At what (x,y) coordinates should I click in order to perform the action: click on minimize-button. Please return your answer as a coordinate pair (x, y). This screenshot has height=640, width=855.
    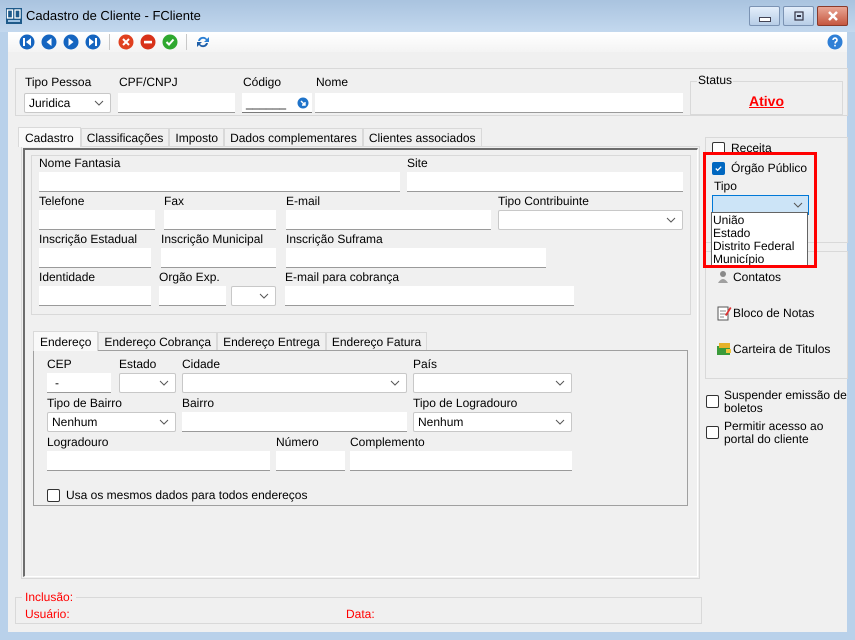
    Looking at the image, I should click on (764, 16).